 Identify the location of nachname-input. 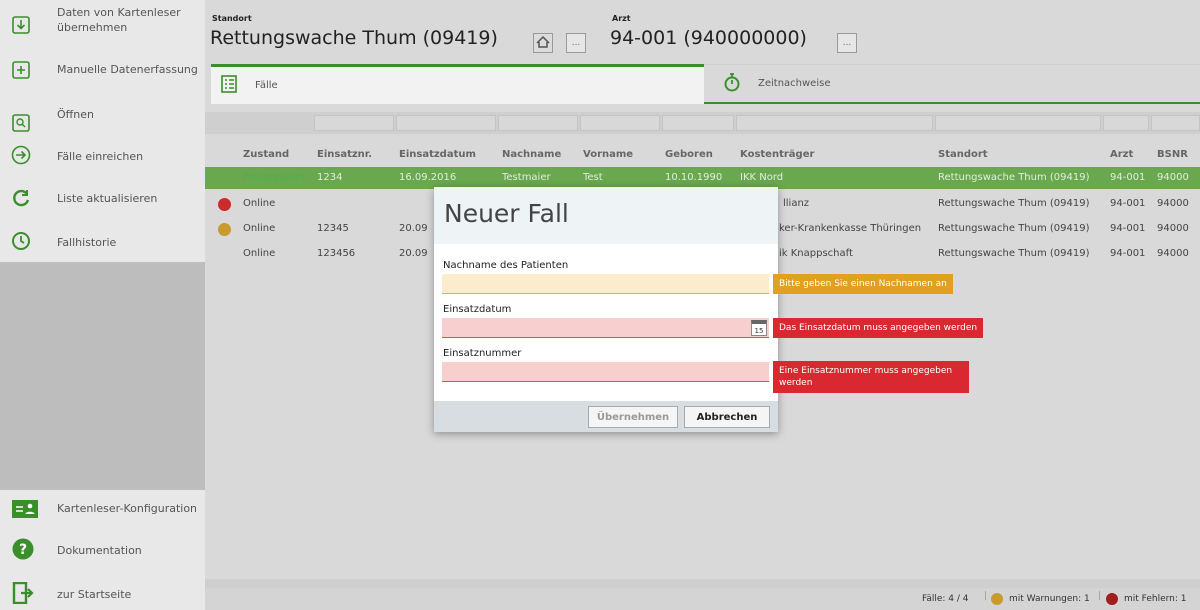
(605, 284).